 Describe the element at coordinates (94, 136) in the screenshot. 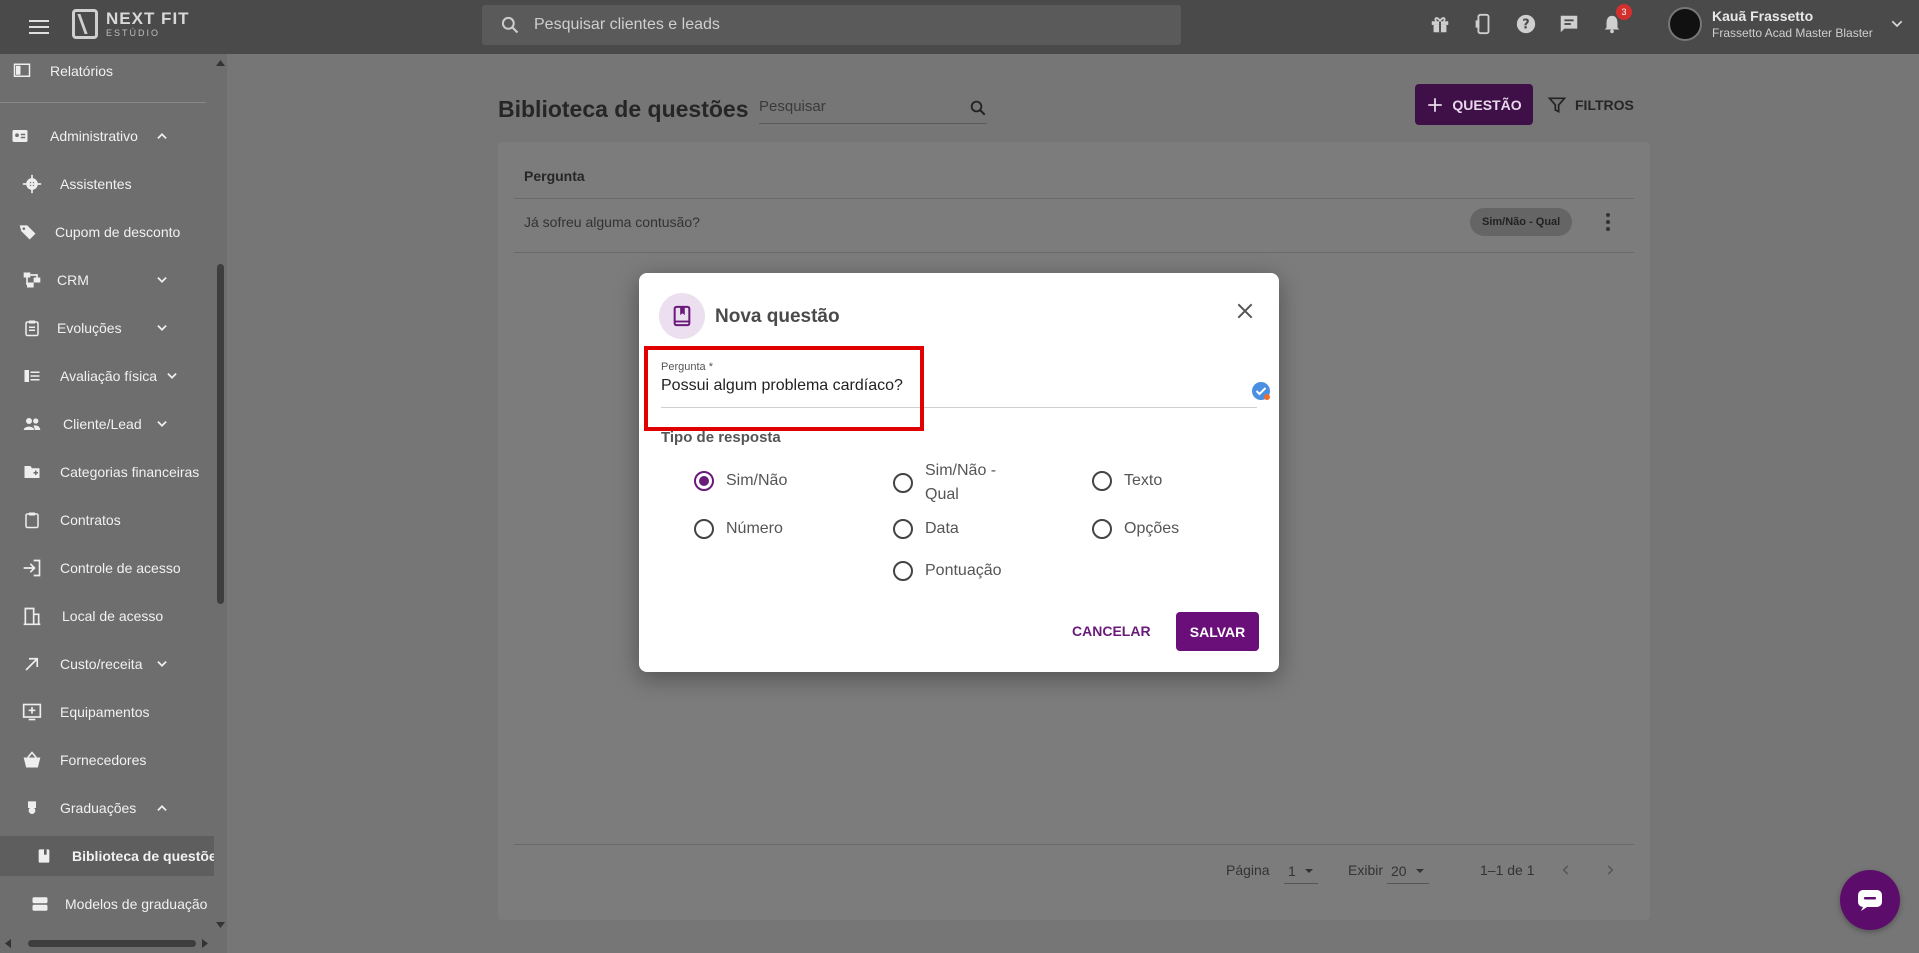

I see `sidebar-item-label: Administrativo` at that location.